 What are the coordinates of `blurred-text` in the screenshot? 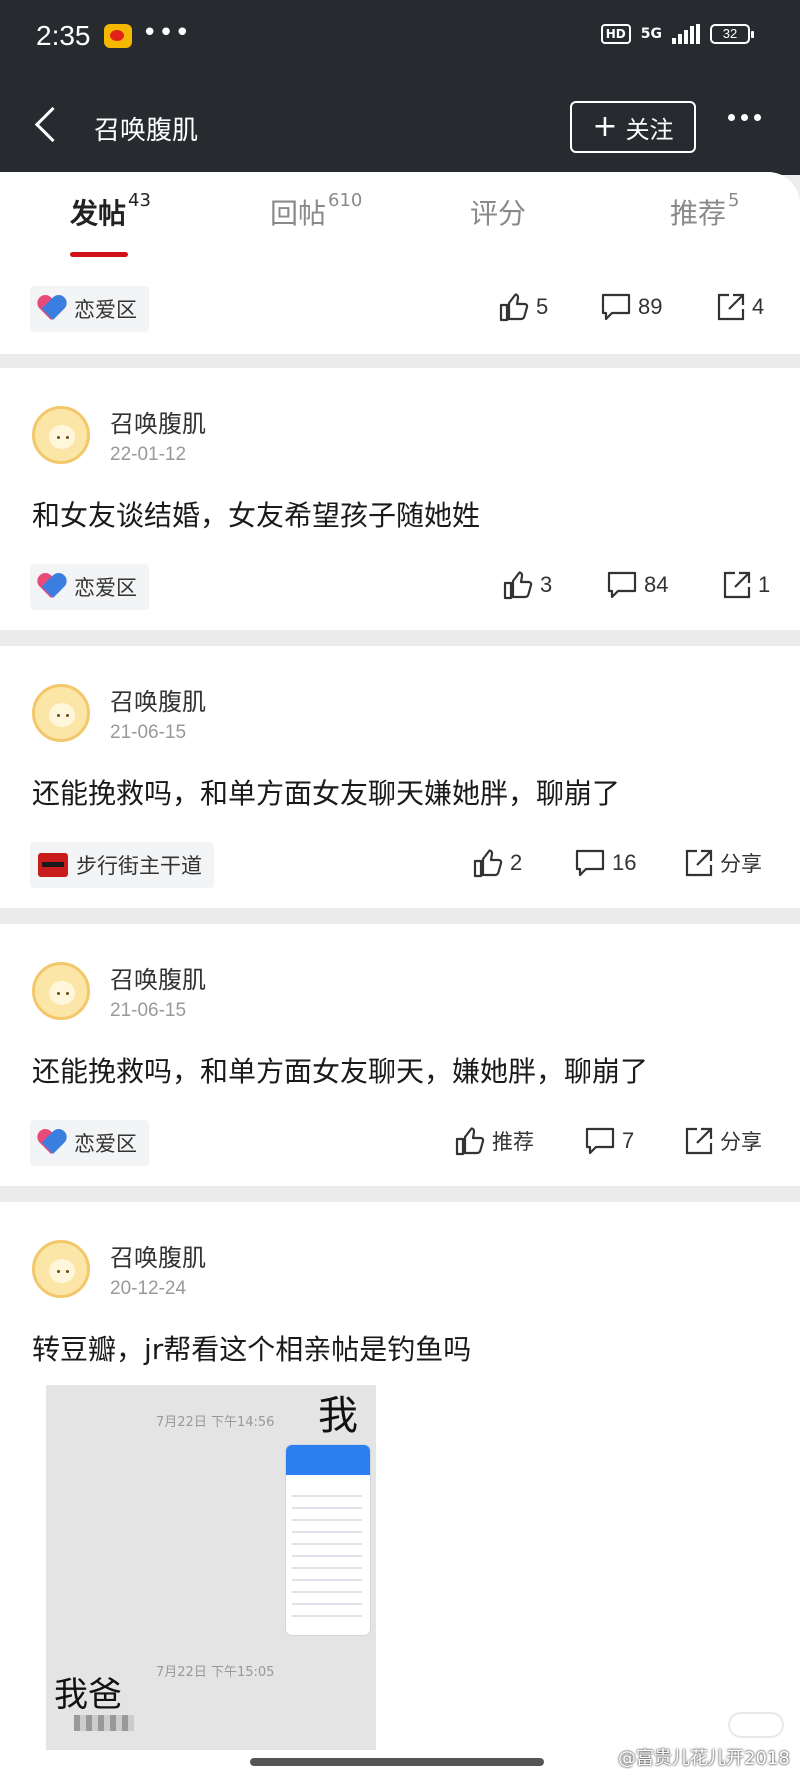 It's located at (104, 1723).